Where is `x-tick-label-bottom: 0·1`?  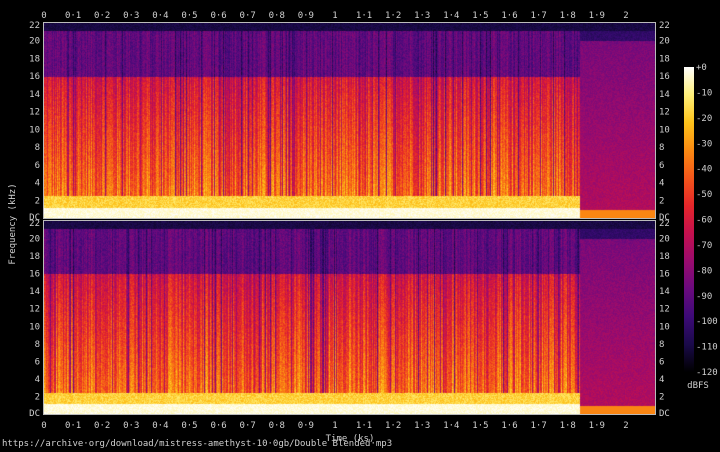 x-tick-label-bottom: 0·1 is located at coordinates (73, 426).